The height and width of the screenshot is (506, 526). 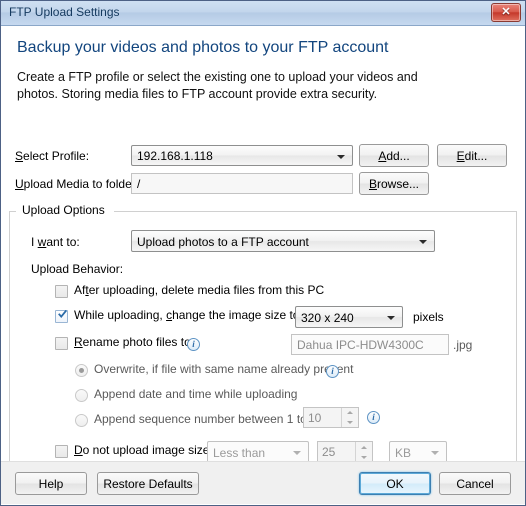 I want to click on radio-overwrite, so click(x=81, y=370).